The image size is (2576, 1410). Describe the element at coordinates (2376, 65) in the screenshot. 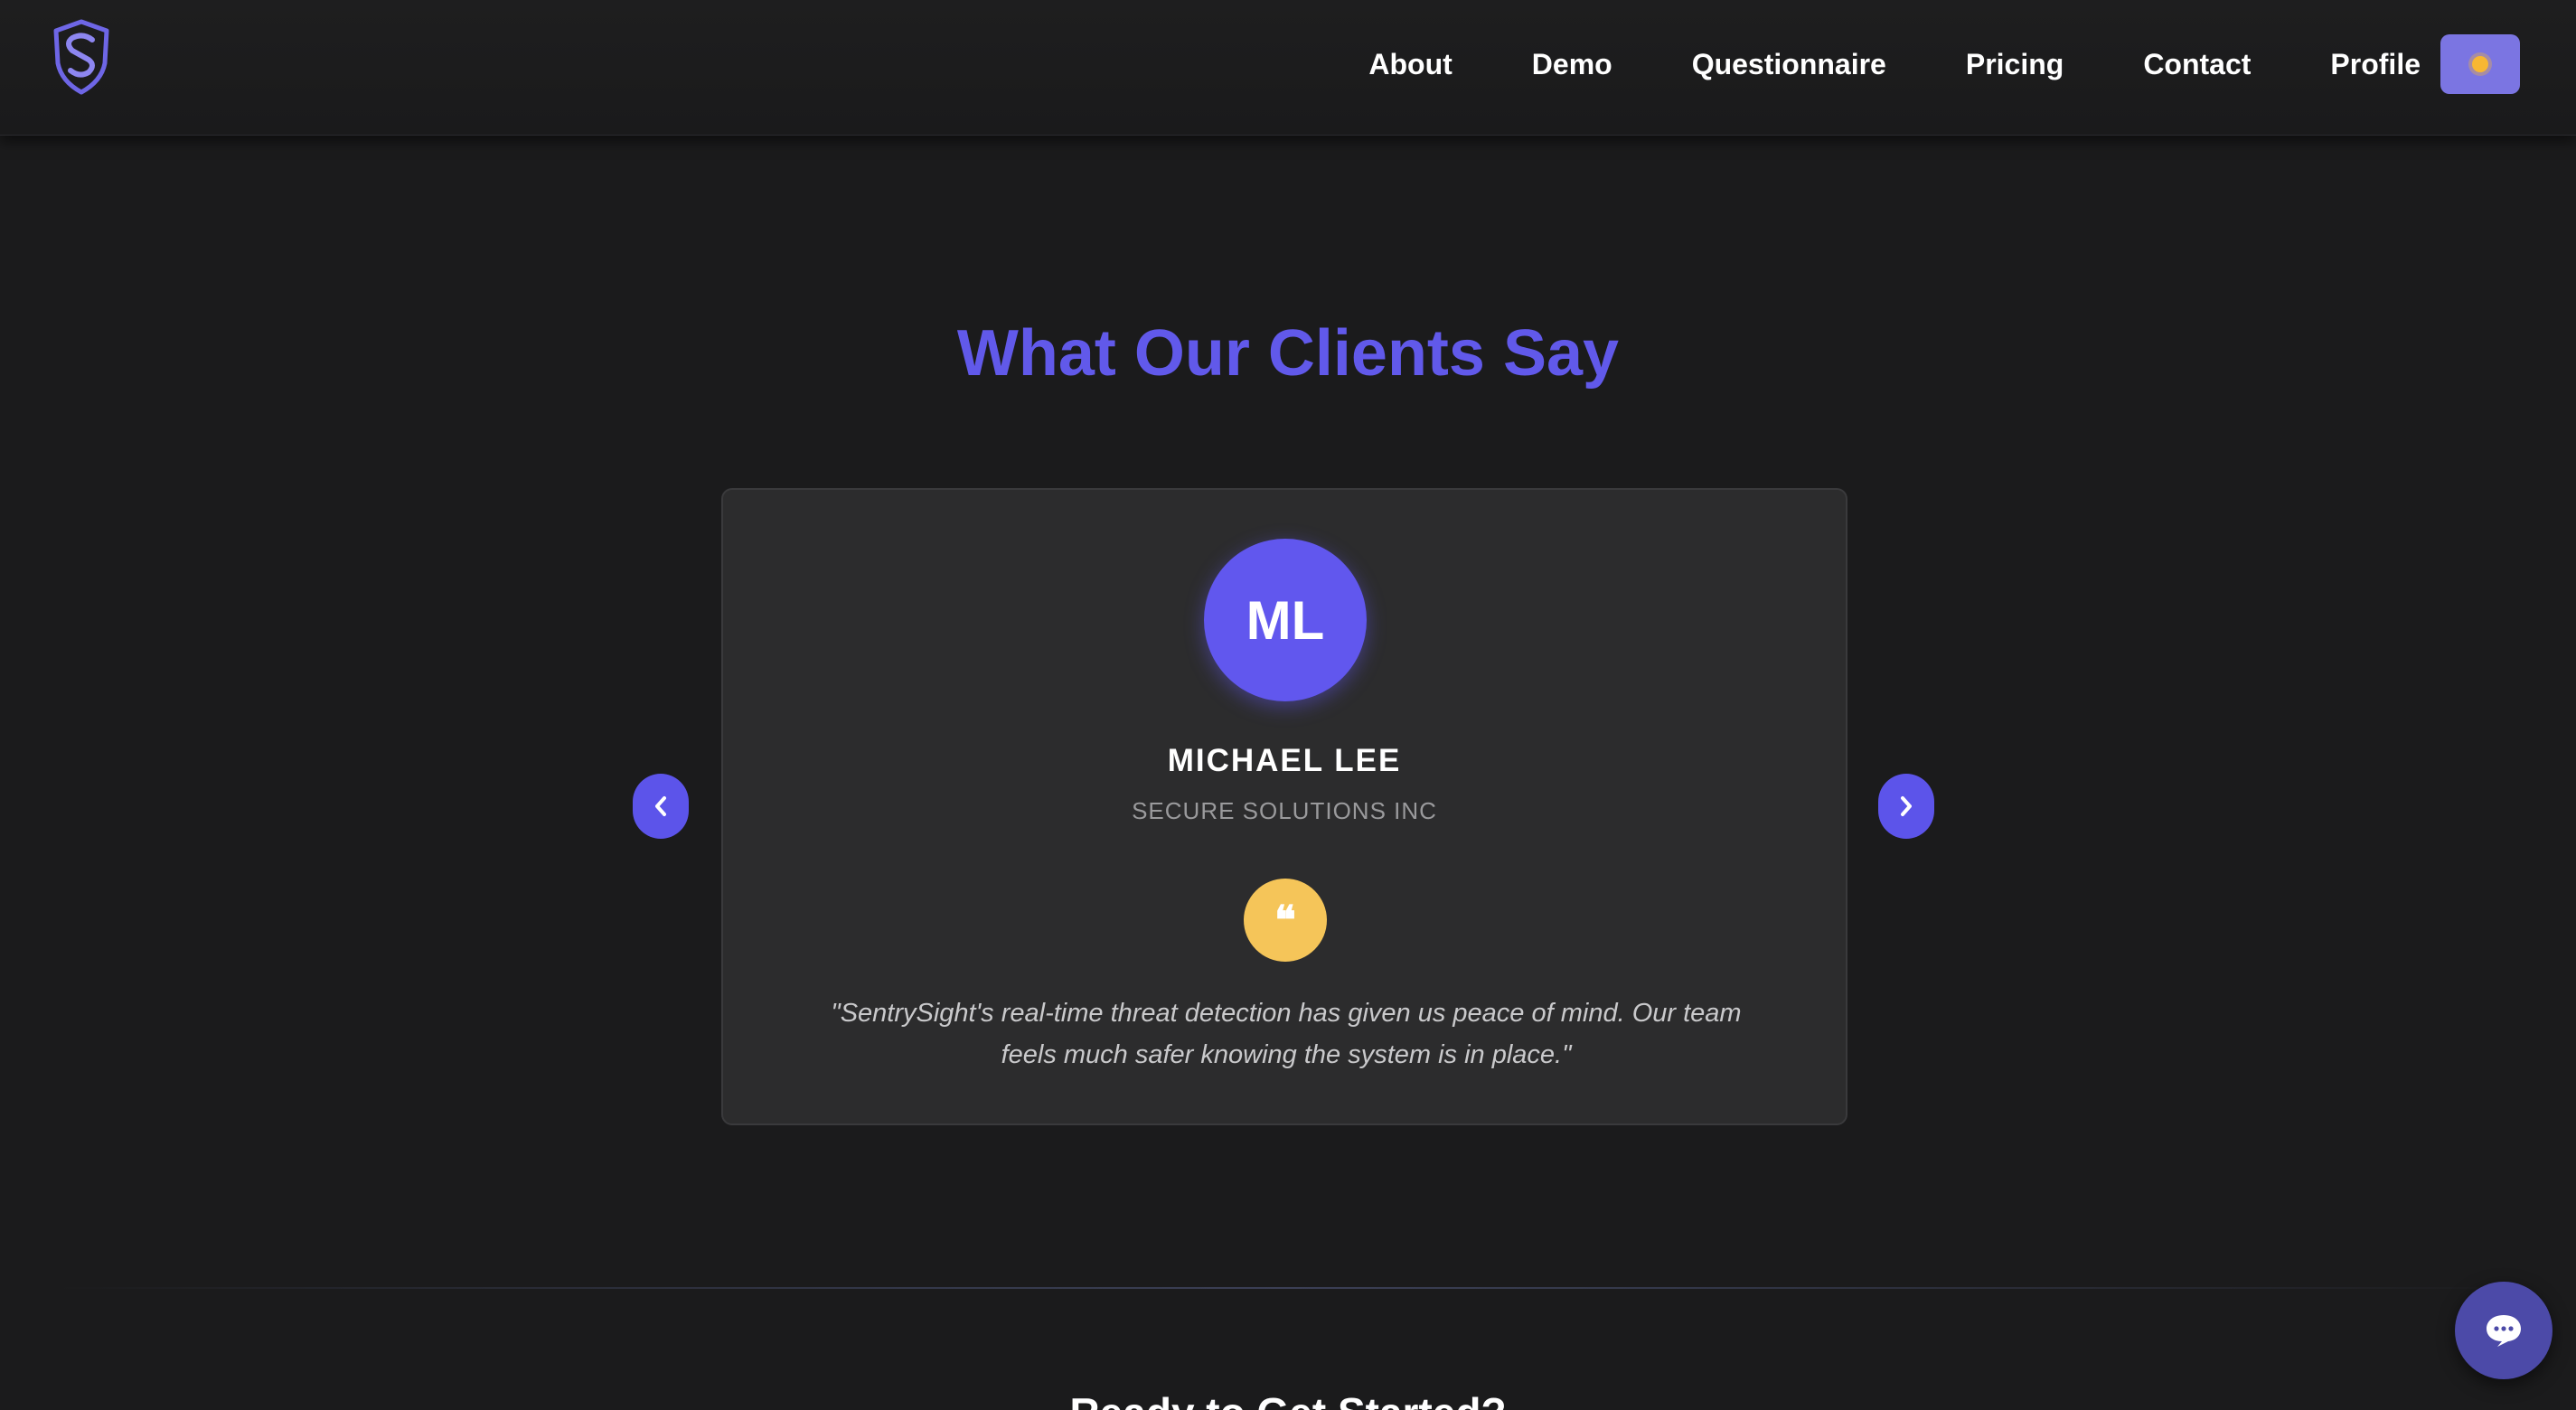

I see `nav-profile: Profile` at that location.